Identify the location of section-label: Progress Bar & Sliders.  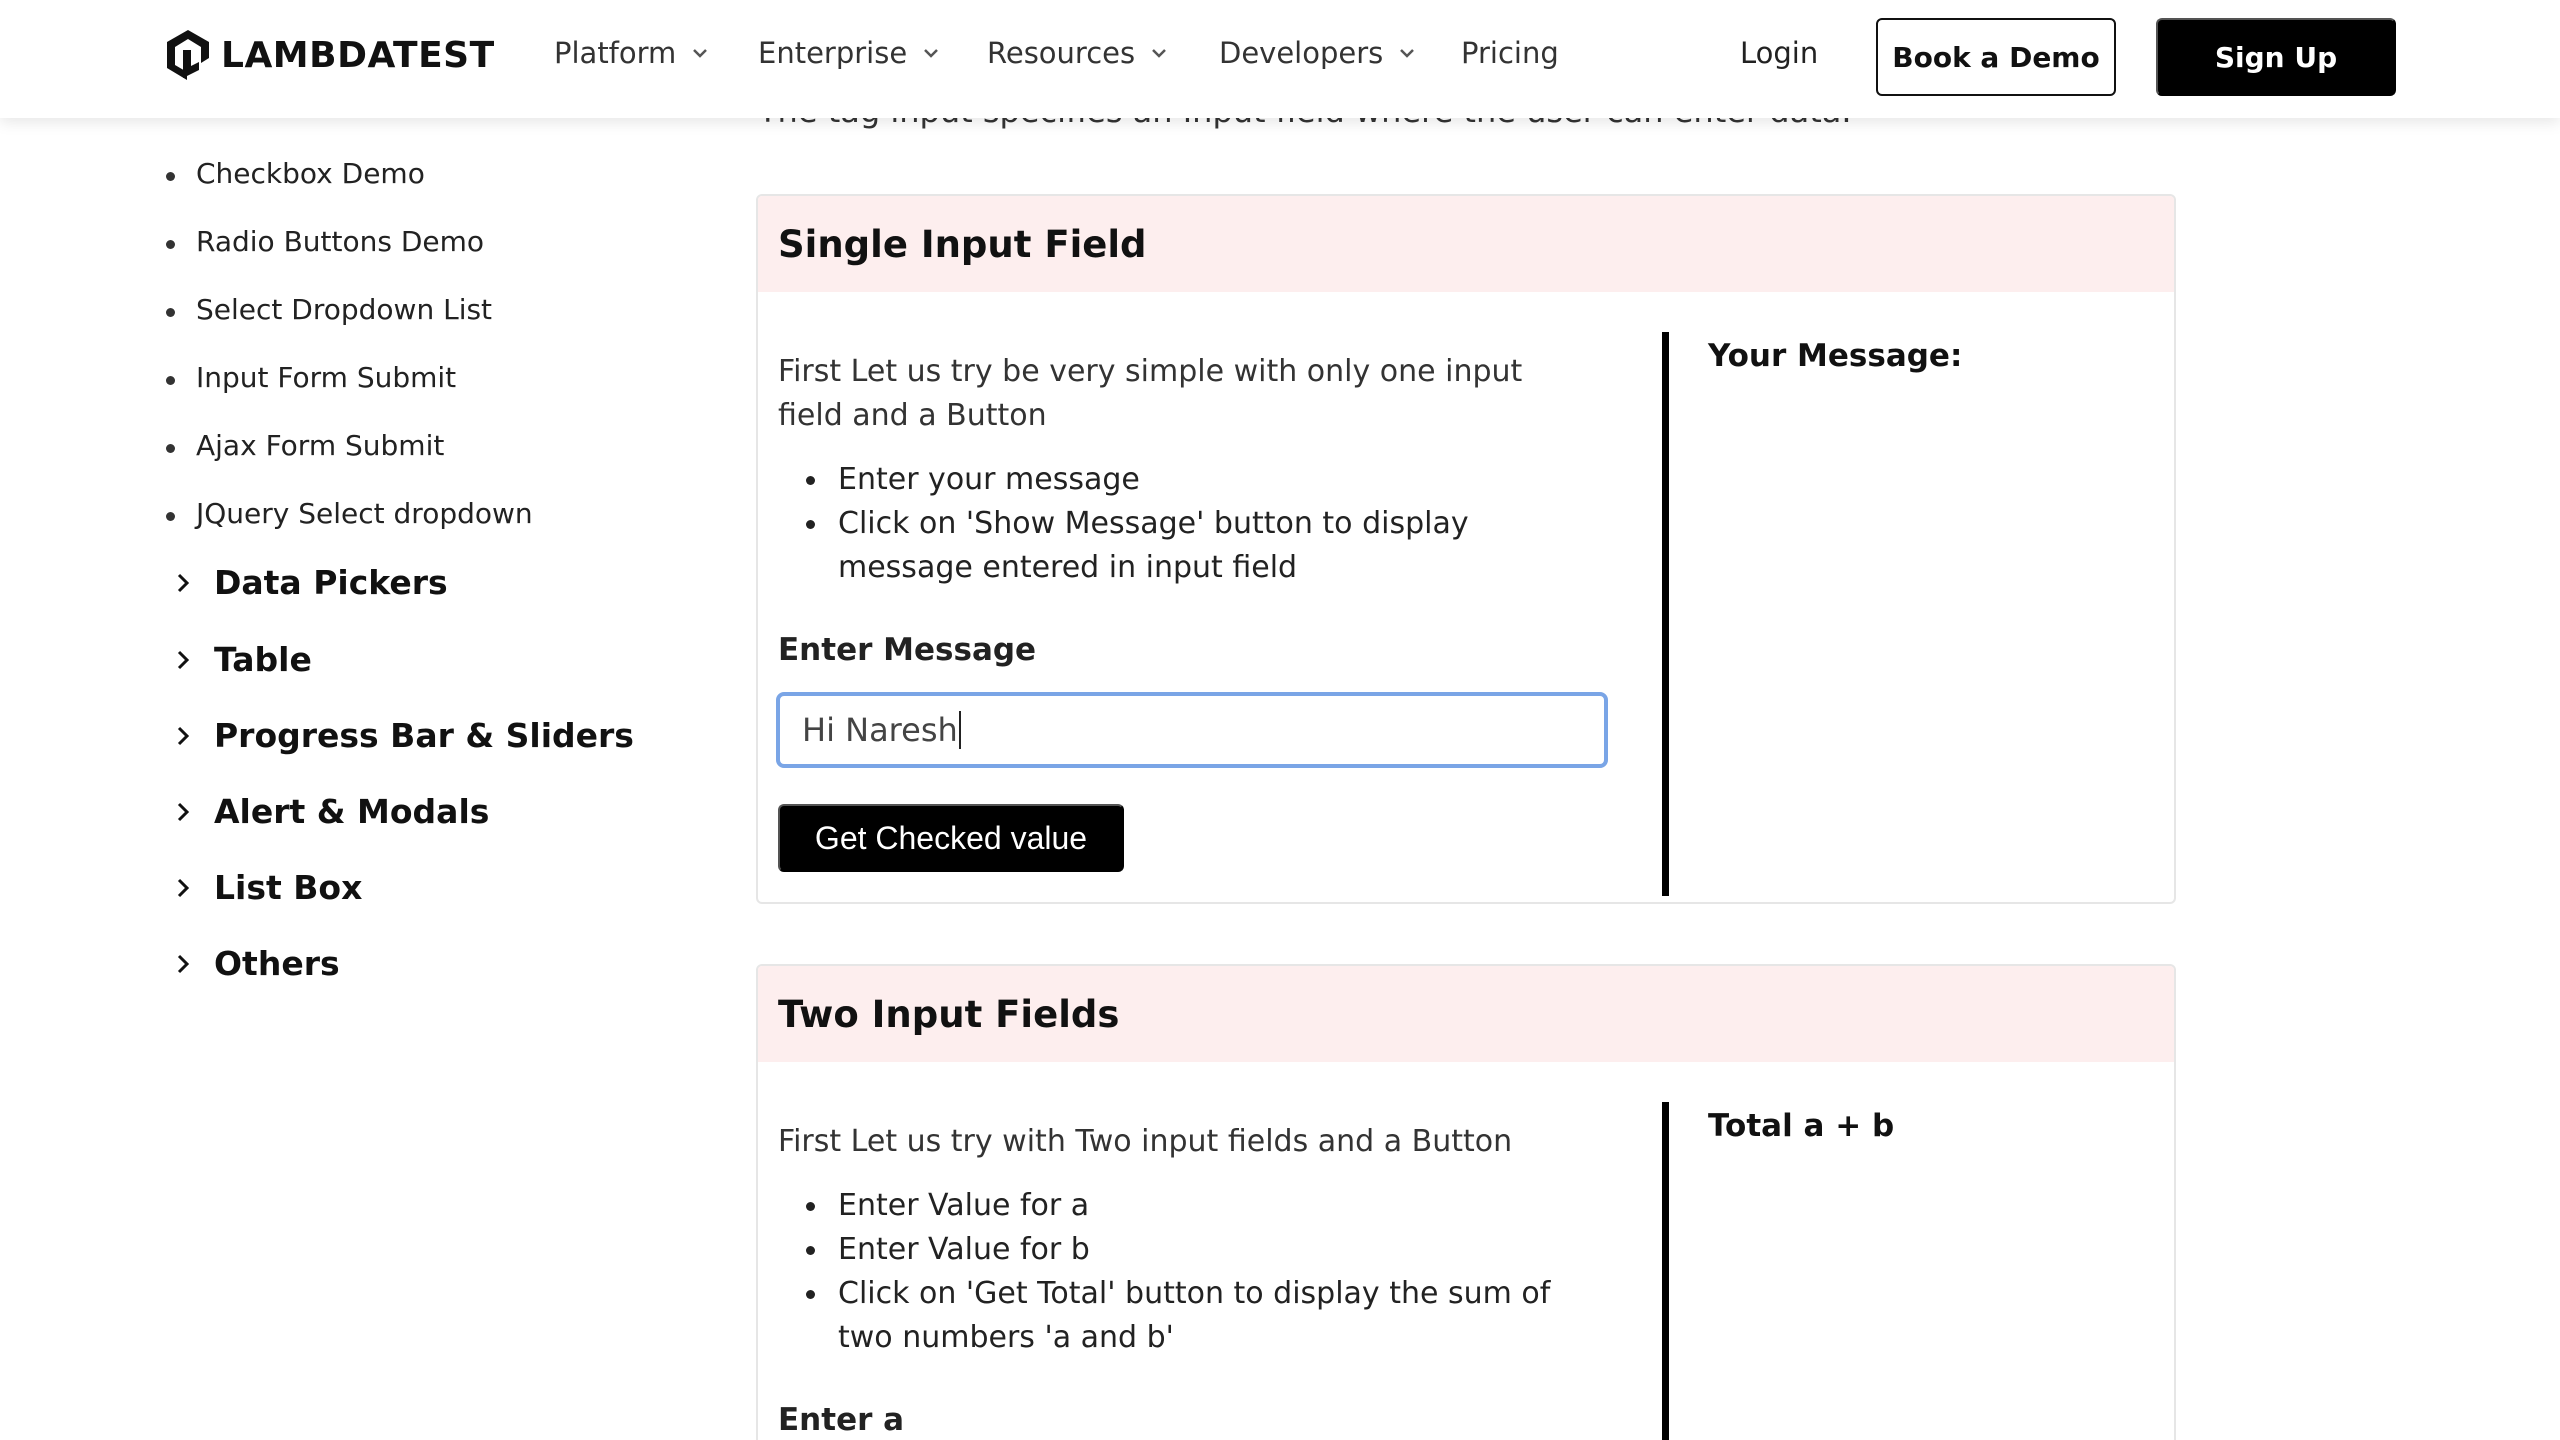
(424, 735).